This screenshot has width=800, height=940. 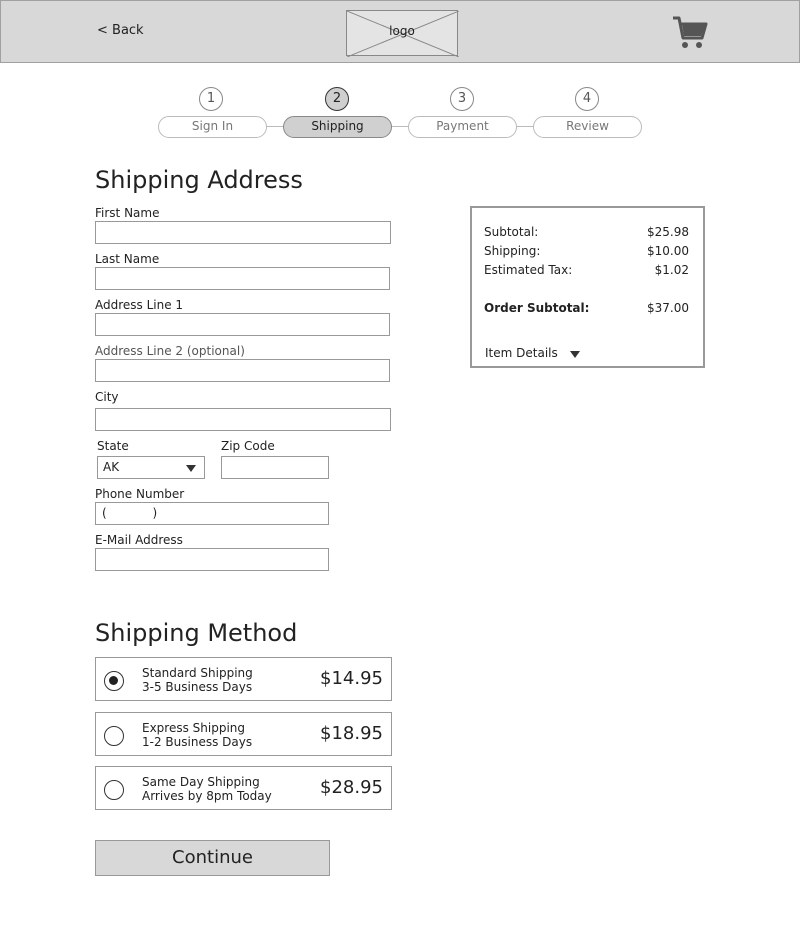 I want to click on shipping-address-title: Shipping Address, so click(x=199, y=180).